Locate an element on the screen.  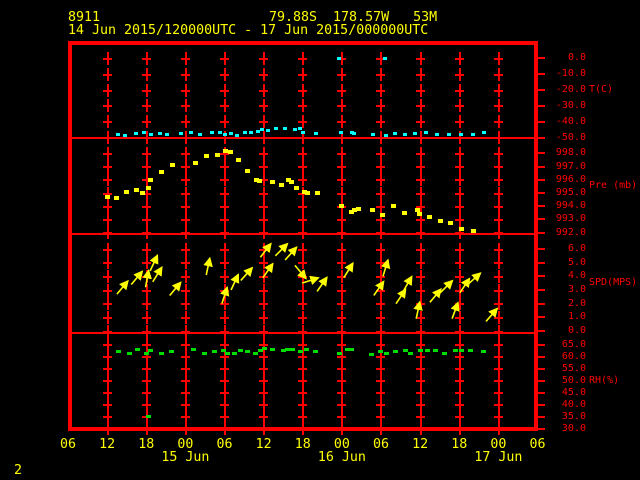
axis-tick-label: 996.0 is located at coordinates (570, 179).